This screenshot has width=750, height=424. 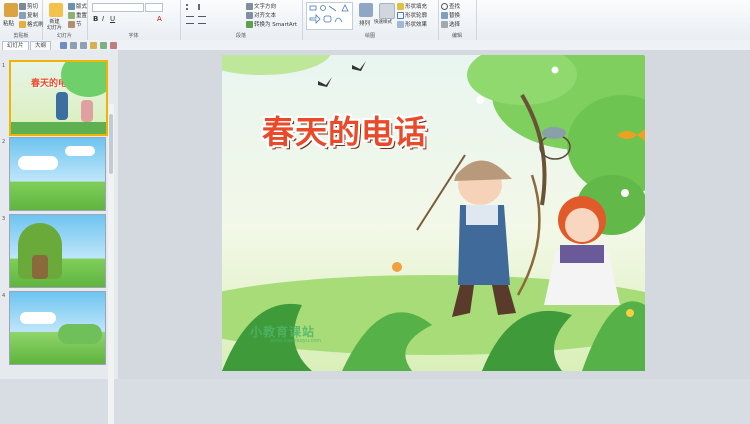 I want to click on bold-icon: B, so click(x=95, y=19).